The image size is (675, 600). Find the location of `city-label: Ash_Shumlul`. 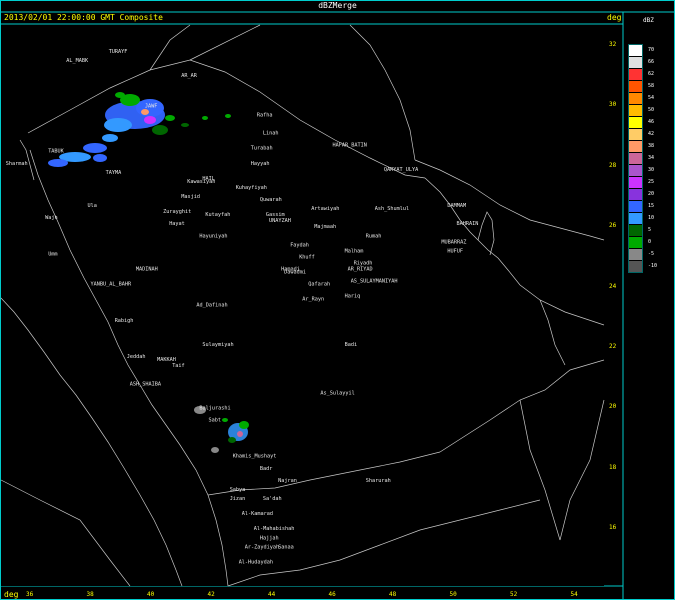

city-label: Ash_Shumlul is located at coordinates (392, 209).